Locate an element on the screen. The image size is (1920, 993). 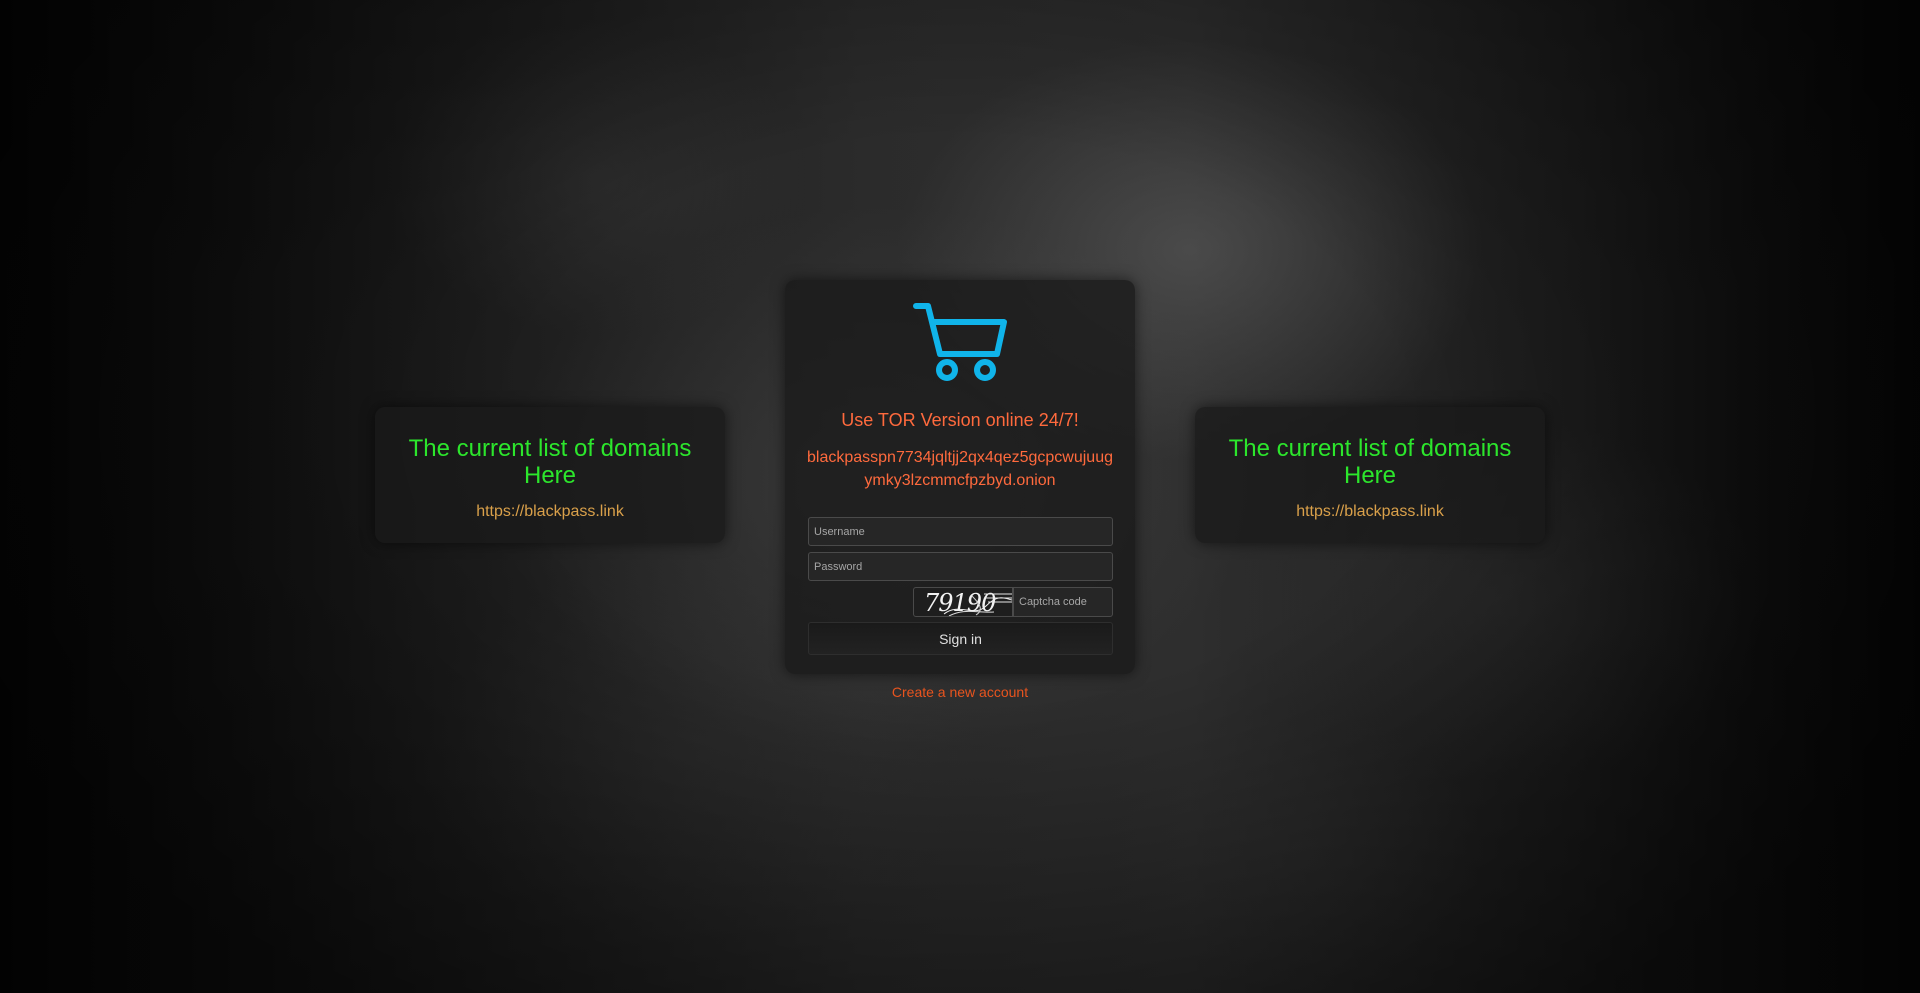
shopping-cart-icon is located at coordinates (960, 342).